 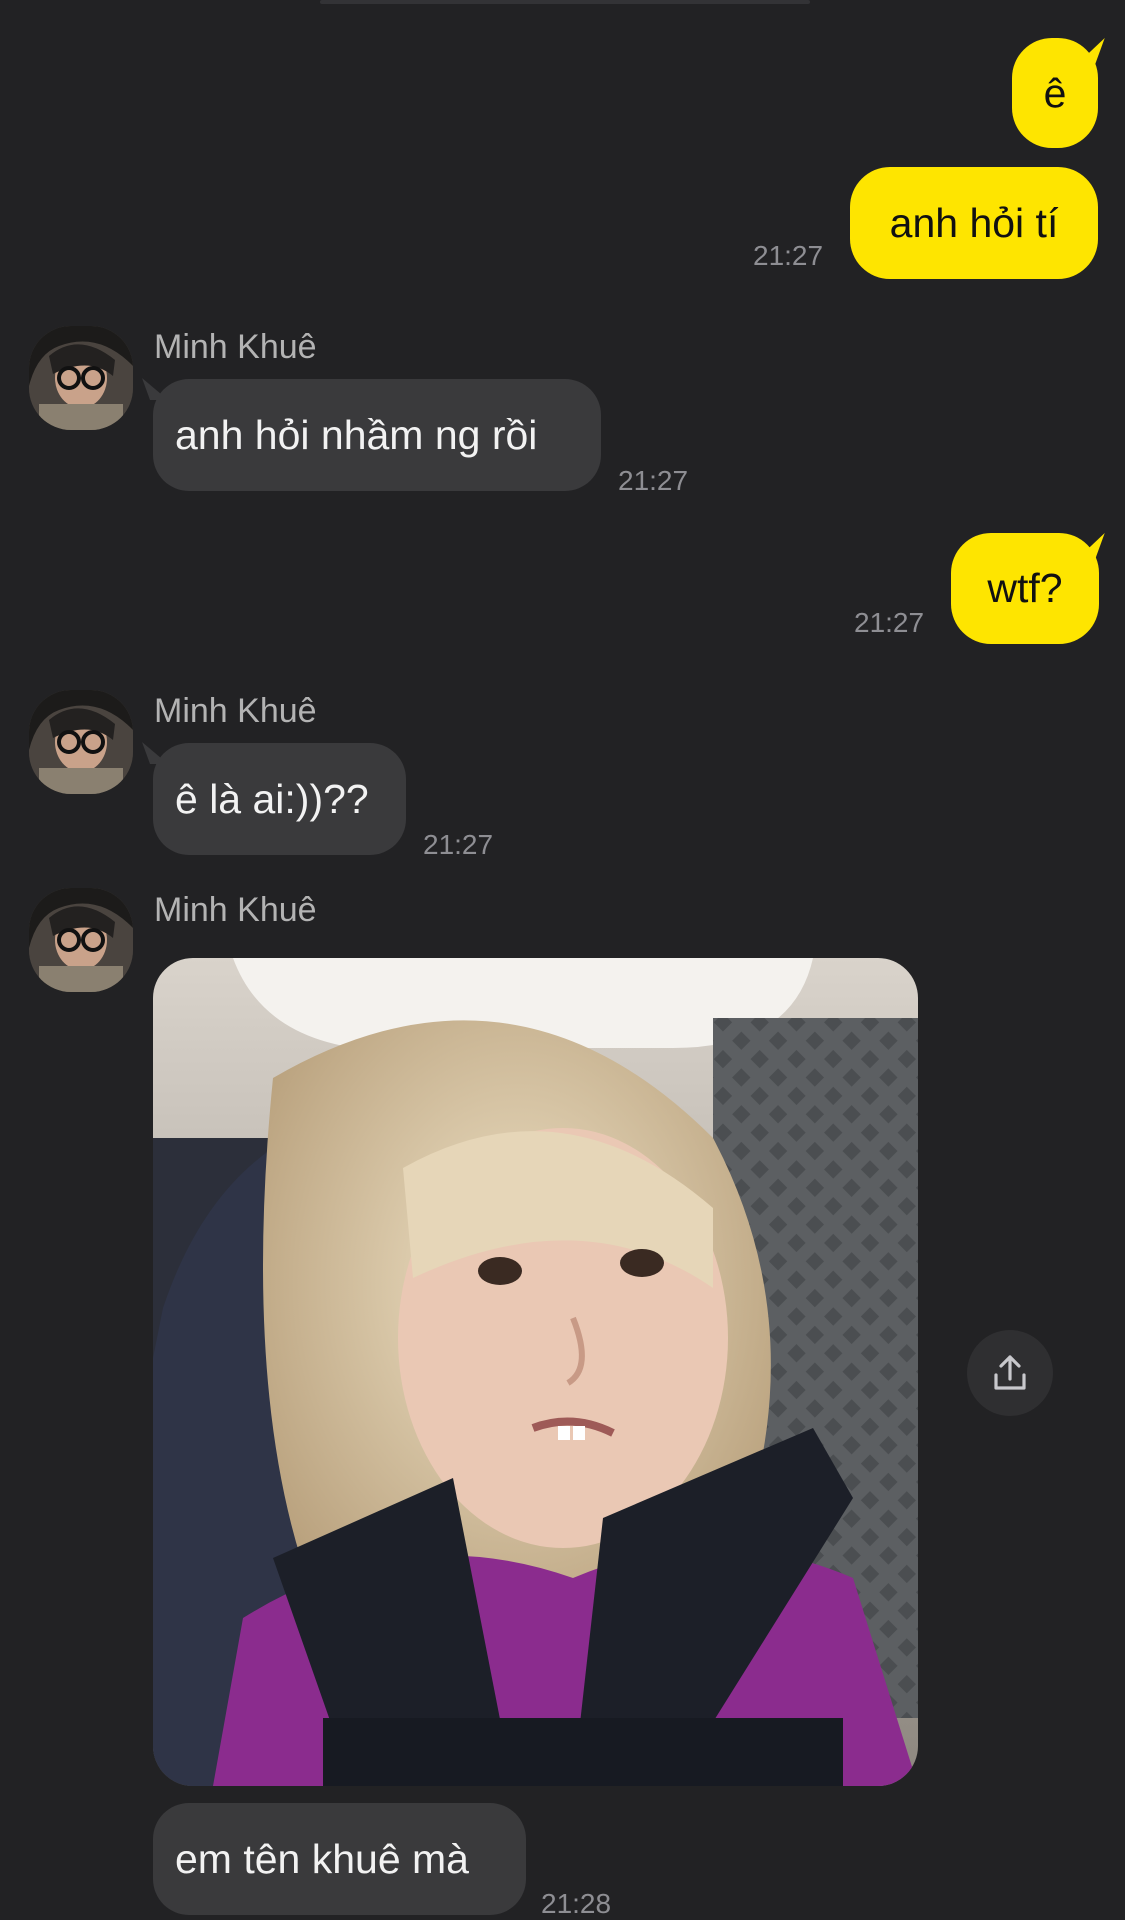 I want to click on outgoing-message: wtf?, so click(x=1025, y=588).